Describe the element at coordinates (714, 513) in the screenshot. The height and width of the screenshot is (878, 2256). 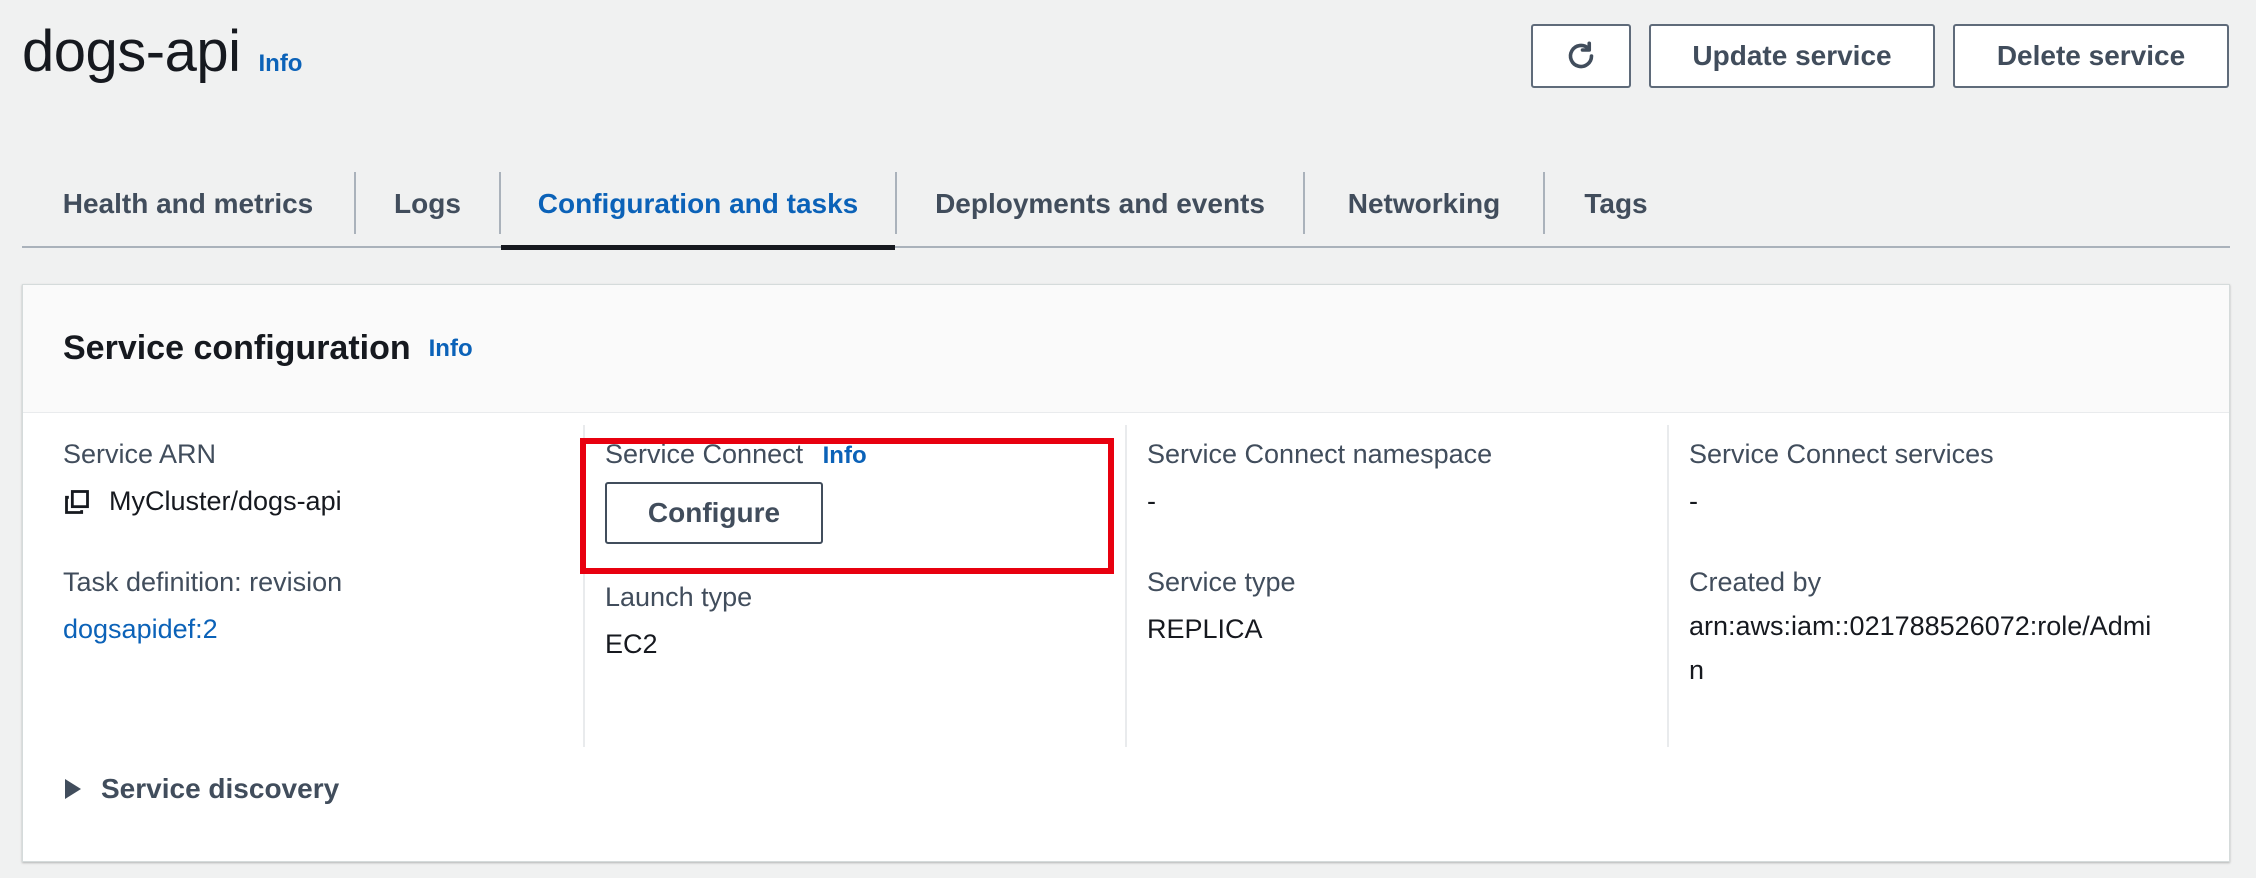
I see `configure-button: Configure` at that location.